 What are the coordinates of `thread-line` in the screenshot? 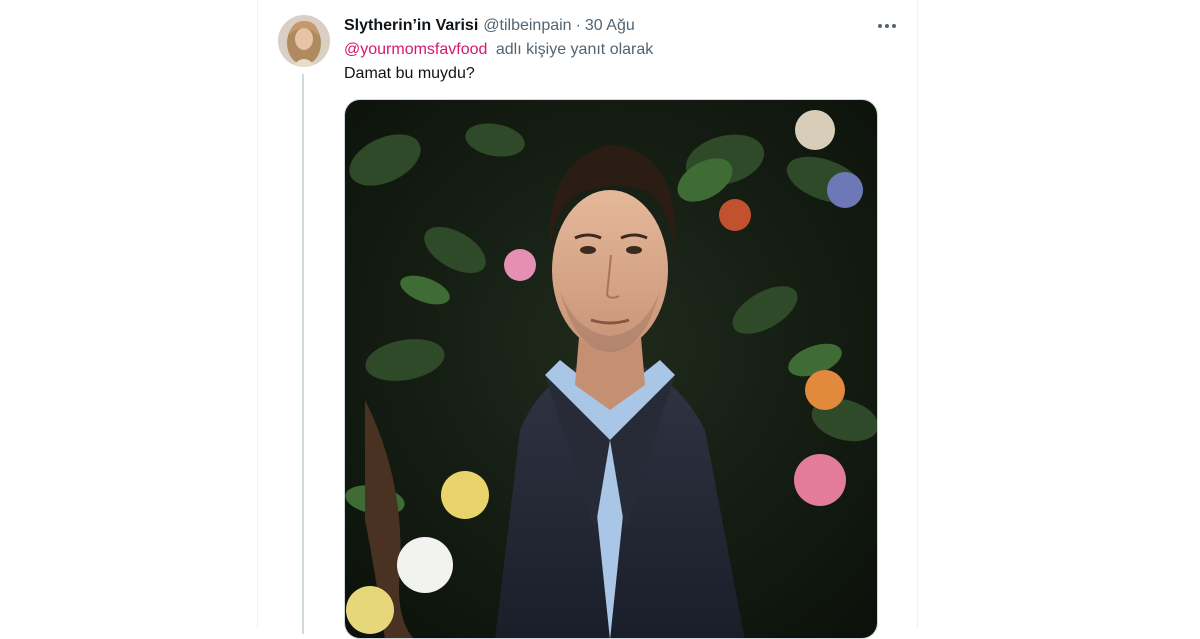 It's located at (303, 354).